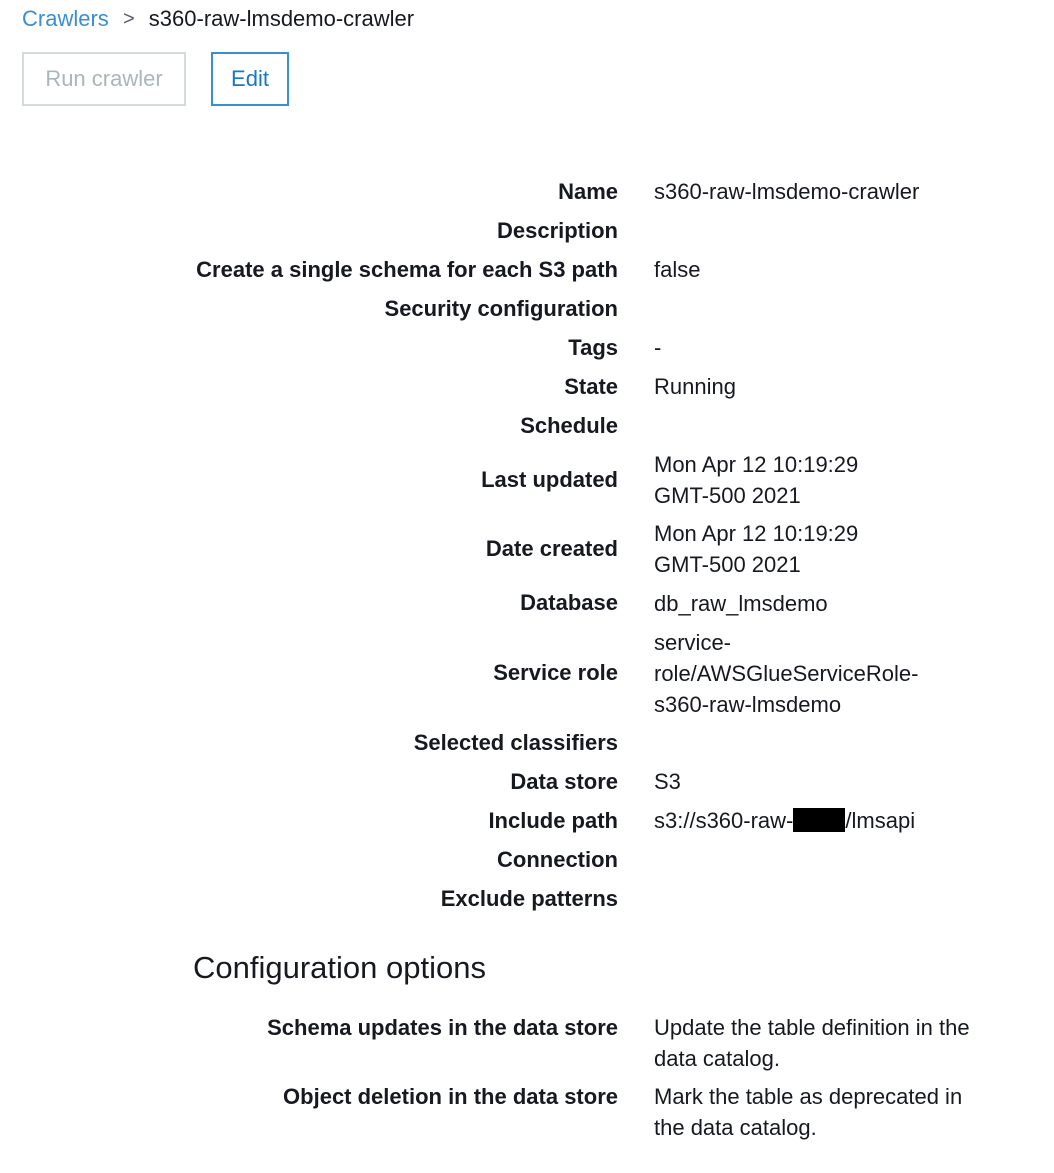 This screenshot has width=1054, height=1173. I want to click on detail-row-name: Name s360-raw-lmsdemo-crawler, so click(527, 191).